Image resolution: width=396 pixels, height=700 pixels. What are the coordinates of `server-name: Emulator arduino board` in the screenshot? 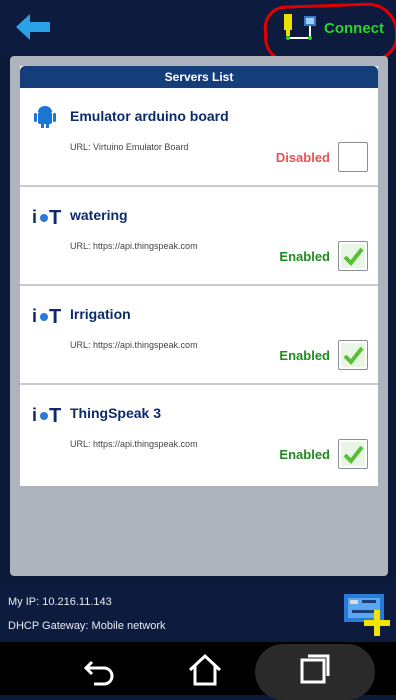 It's located at (149, 116).